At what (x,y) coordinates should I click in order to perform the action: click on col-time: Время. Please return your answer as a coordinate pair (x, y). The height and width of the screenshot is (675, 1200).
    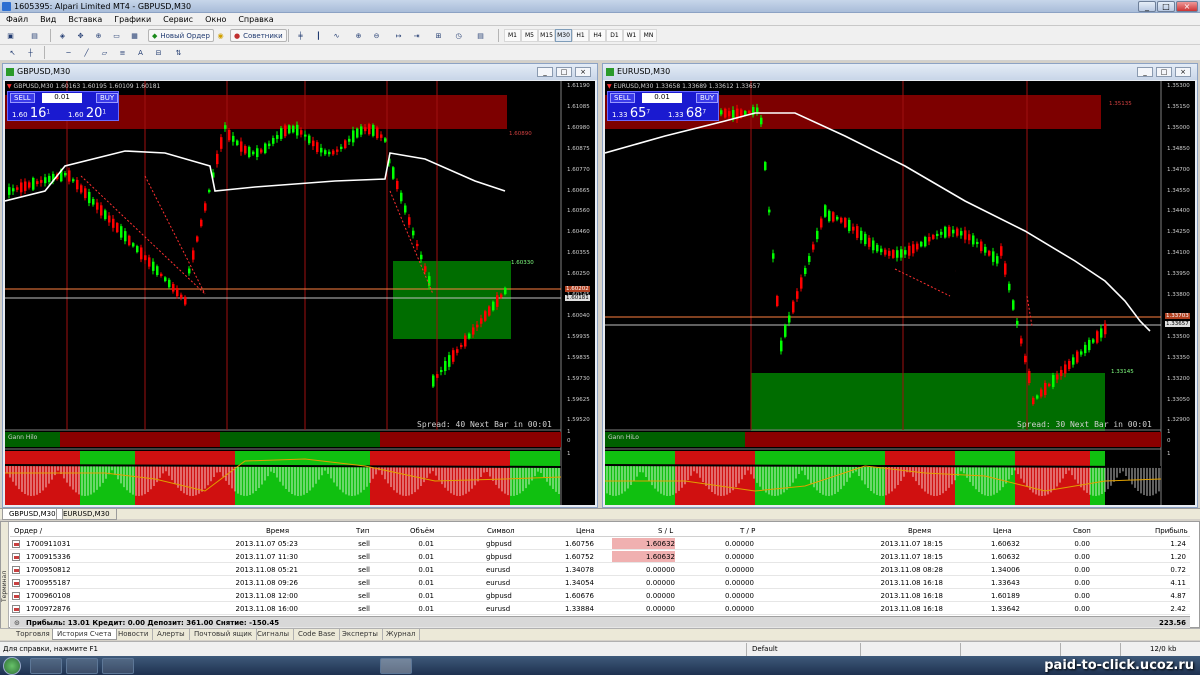
    Looking at the image, I should click on (277, 531).